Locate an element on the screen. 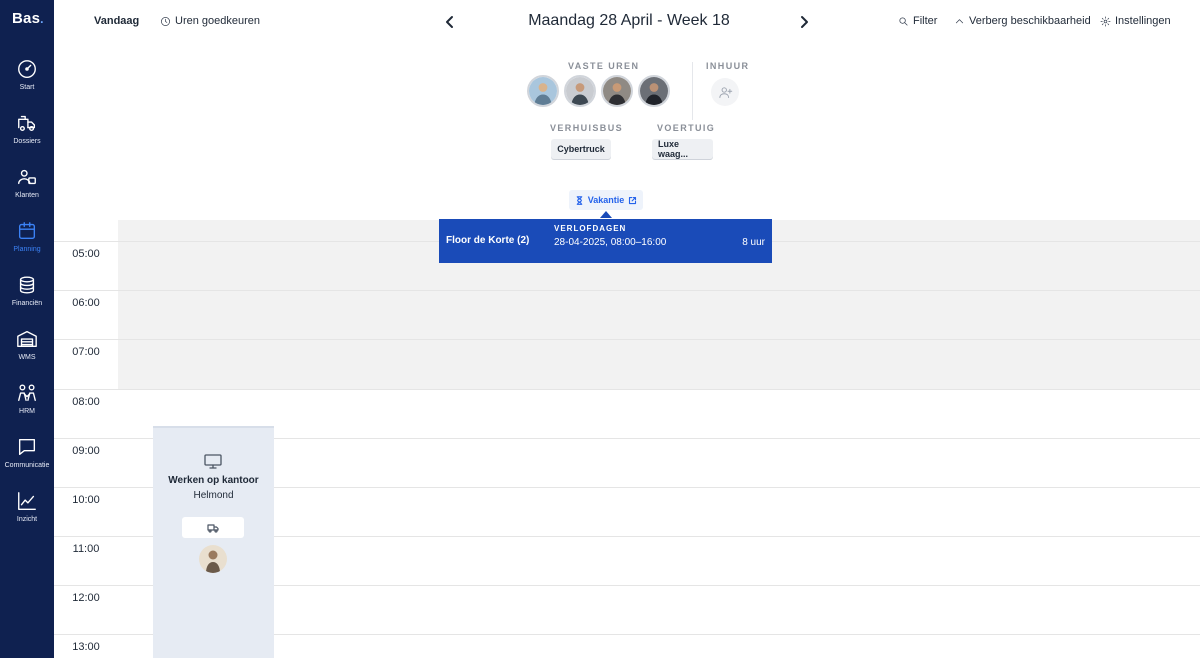 This screenshot has height=658, width=1200. truck-icon is located at coordinates (213, 528).